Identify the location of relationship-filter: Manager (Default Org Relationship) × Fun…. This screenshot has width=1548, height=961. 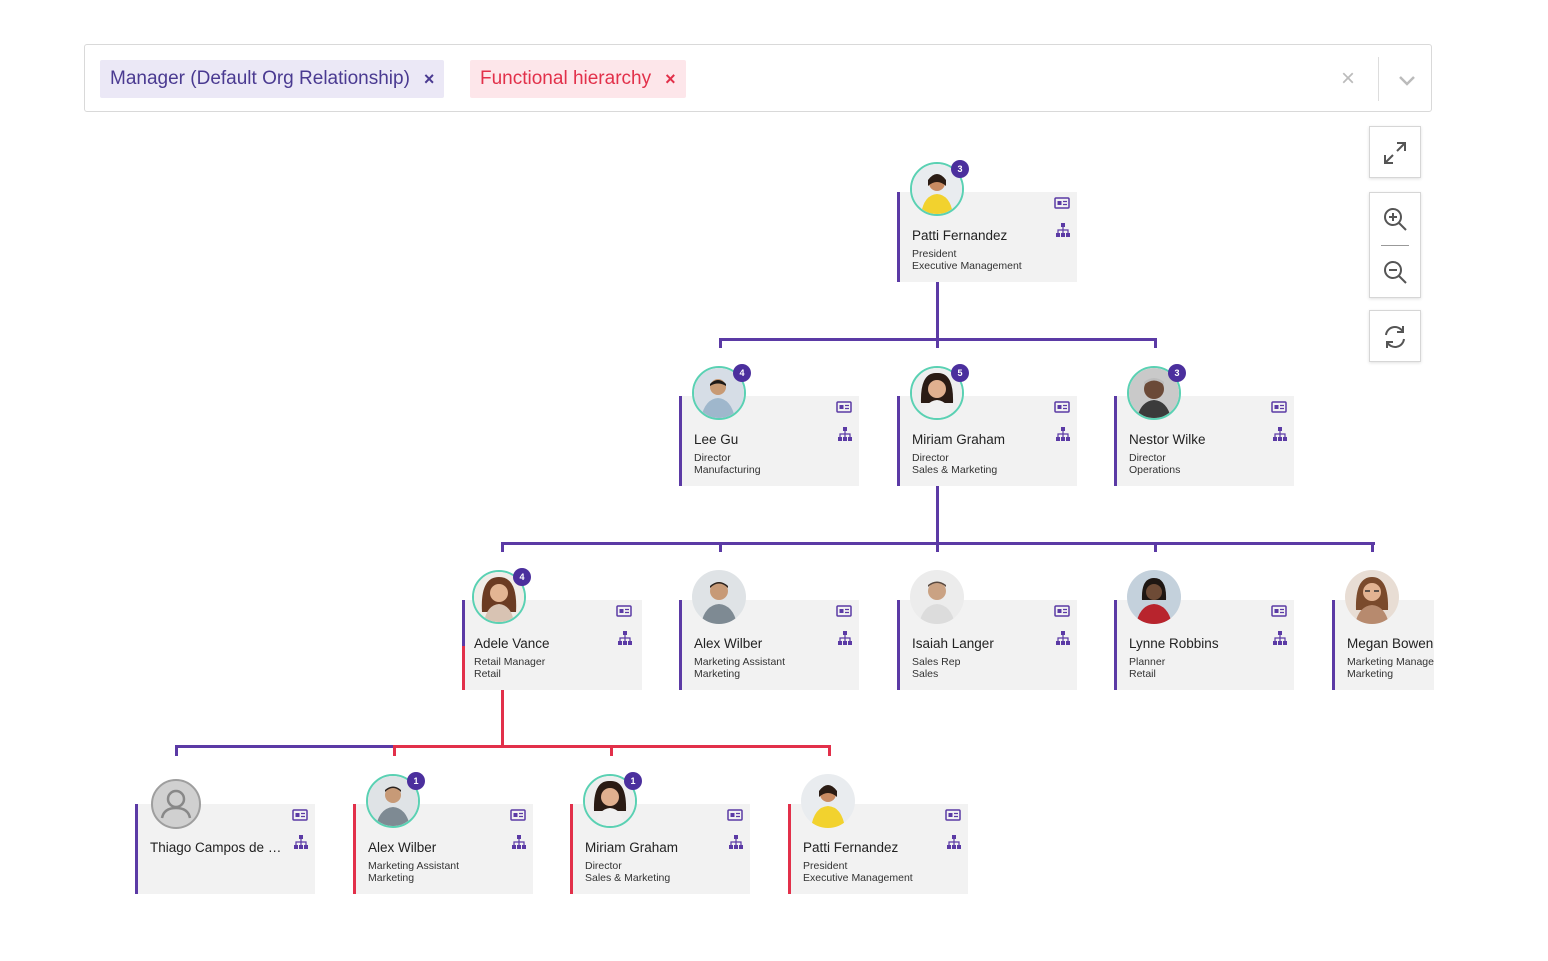
(758, 78).